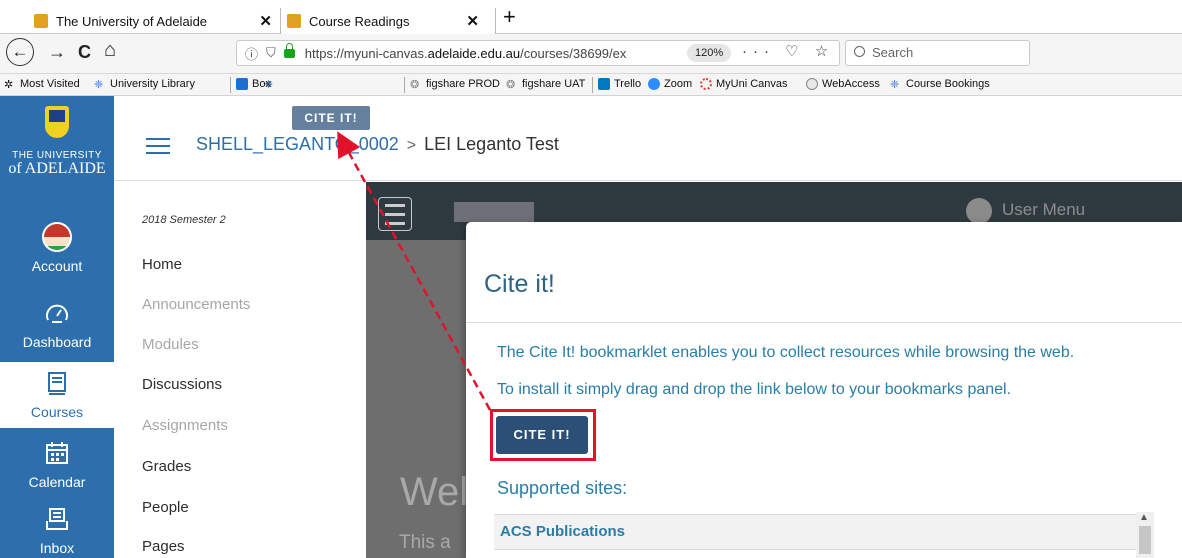 Image resolution: width=1182 pixels, height=558 pixels. Describe the element at coordinates (196, 304) in the screenshot. I see `course-nav-announcements: Announcements` at that location.